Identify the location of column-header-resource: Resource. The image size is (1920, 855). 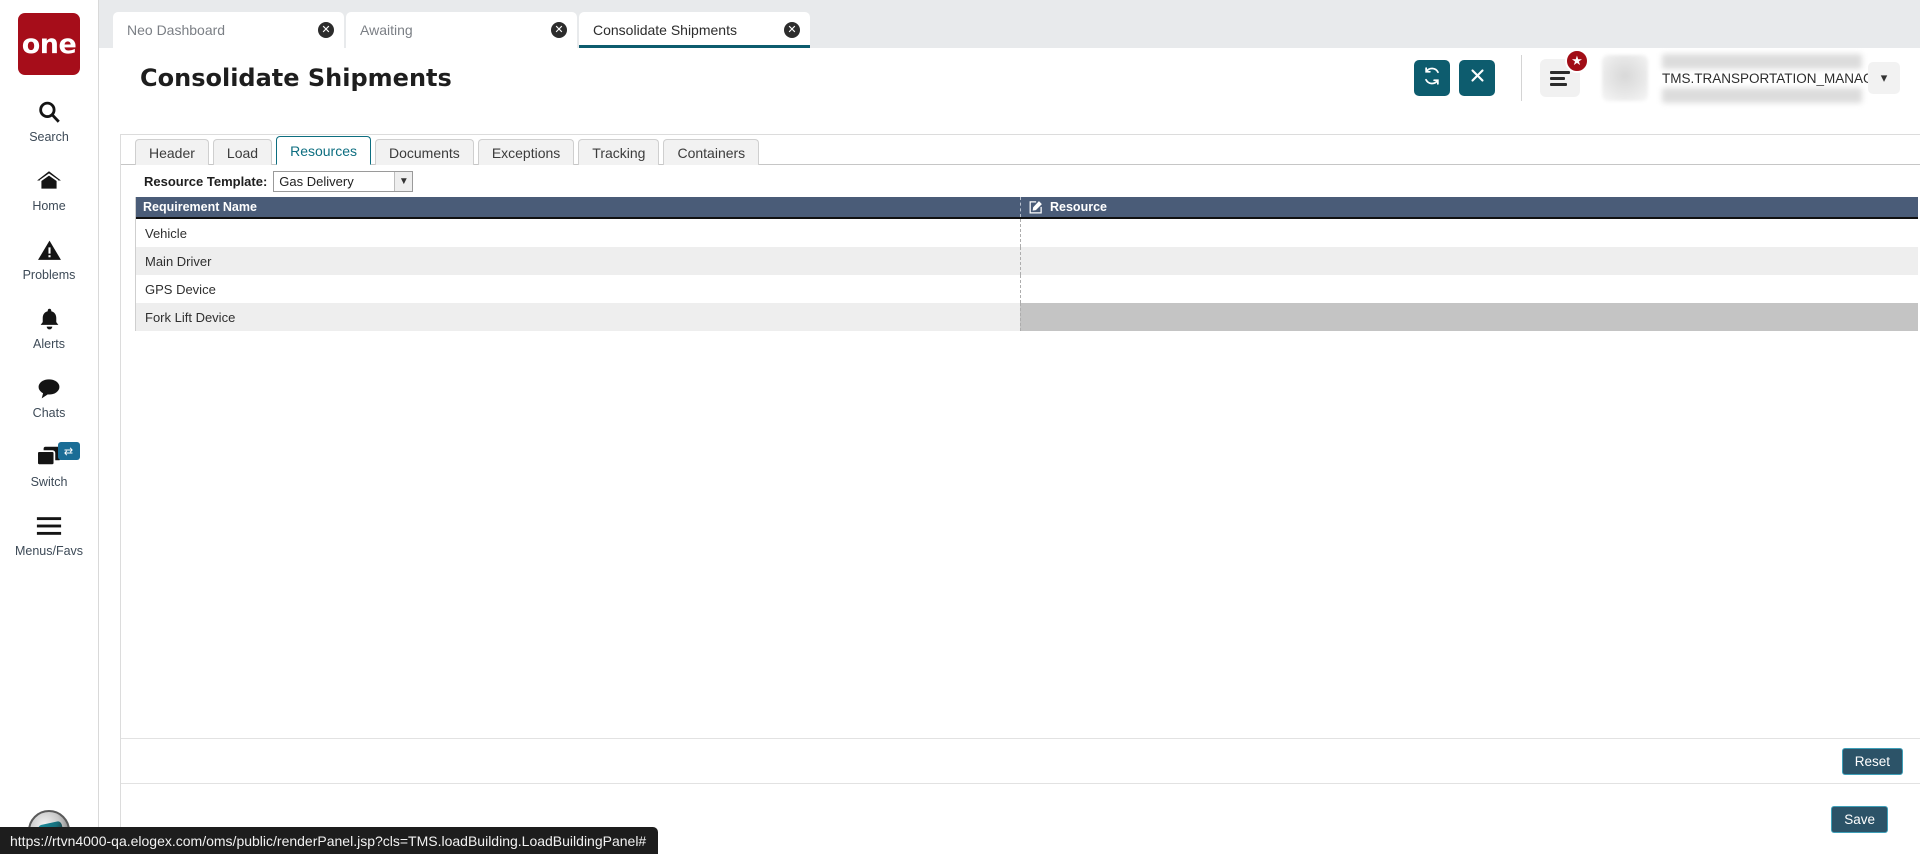
(1469, 207).